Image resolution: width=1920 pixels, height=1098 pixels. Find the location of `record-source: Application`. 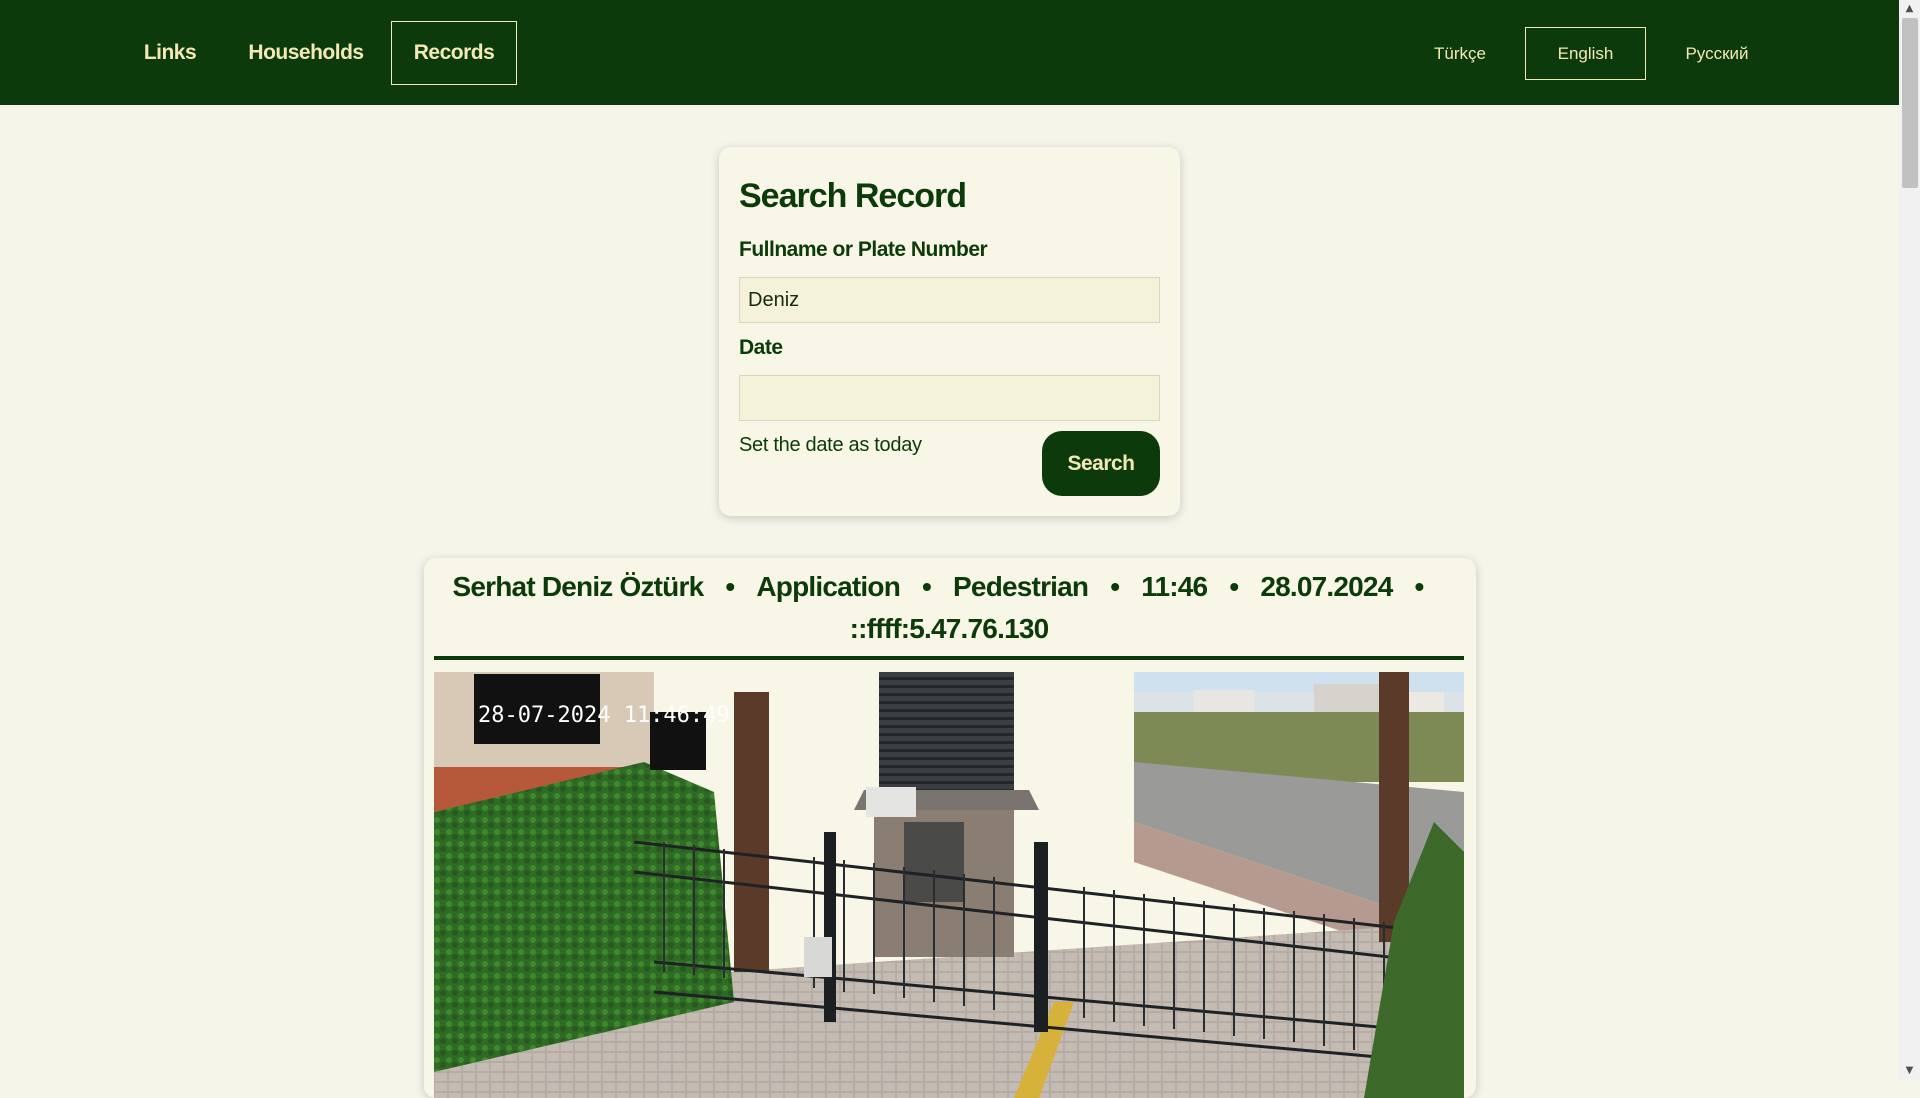

record-source: Application is located at coordinates (828, 586).